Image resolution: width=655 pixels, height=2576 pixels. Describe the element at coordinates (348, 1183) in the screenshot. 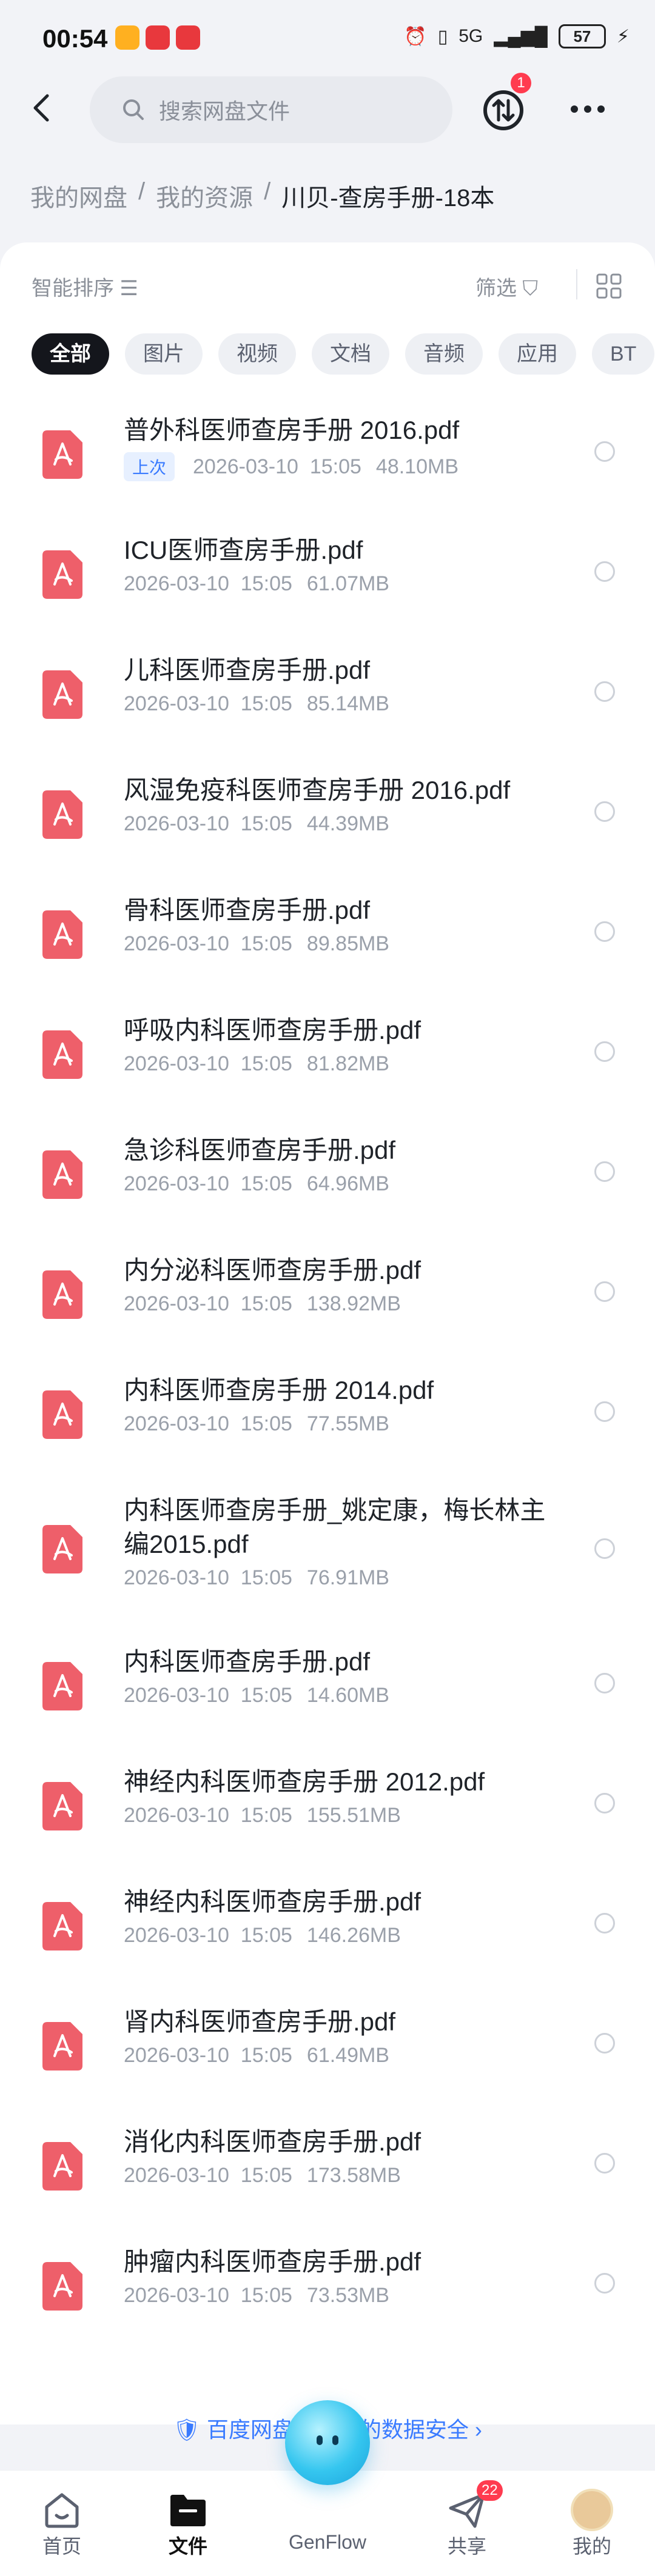

I see `file-size: 64.96MB` at that location.